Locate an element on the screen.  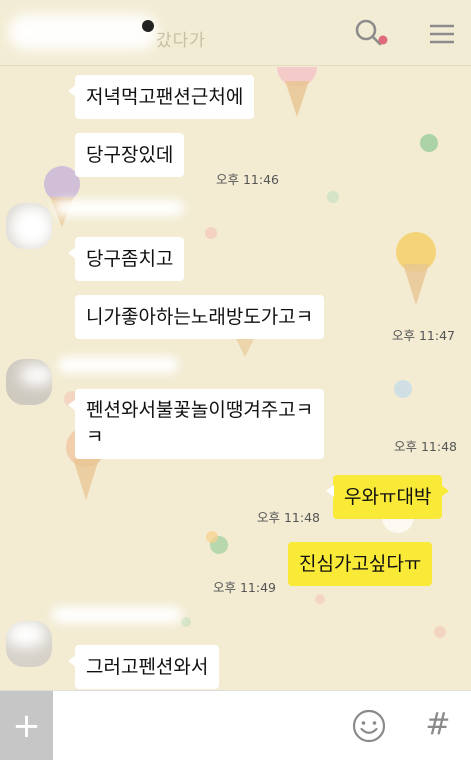
message-text: 당구장있데 is located at coordinates (130, 155).